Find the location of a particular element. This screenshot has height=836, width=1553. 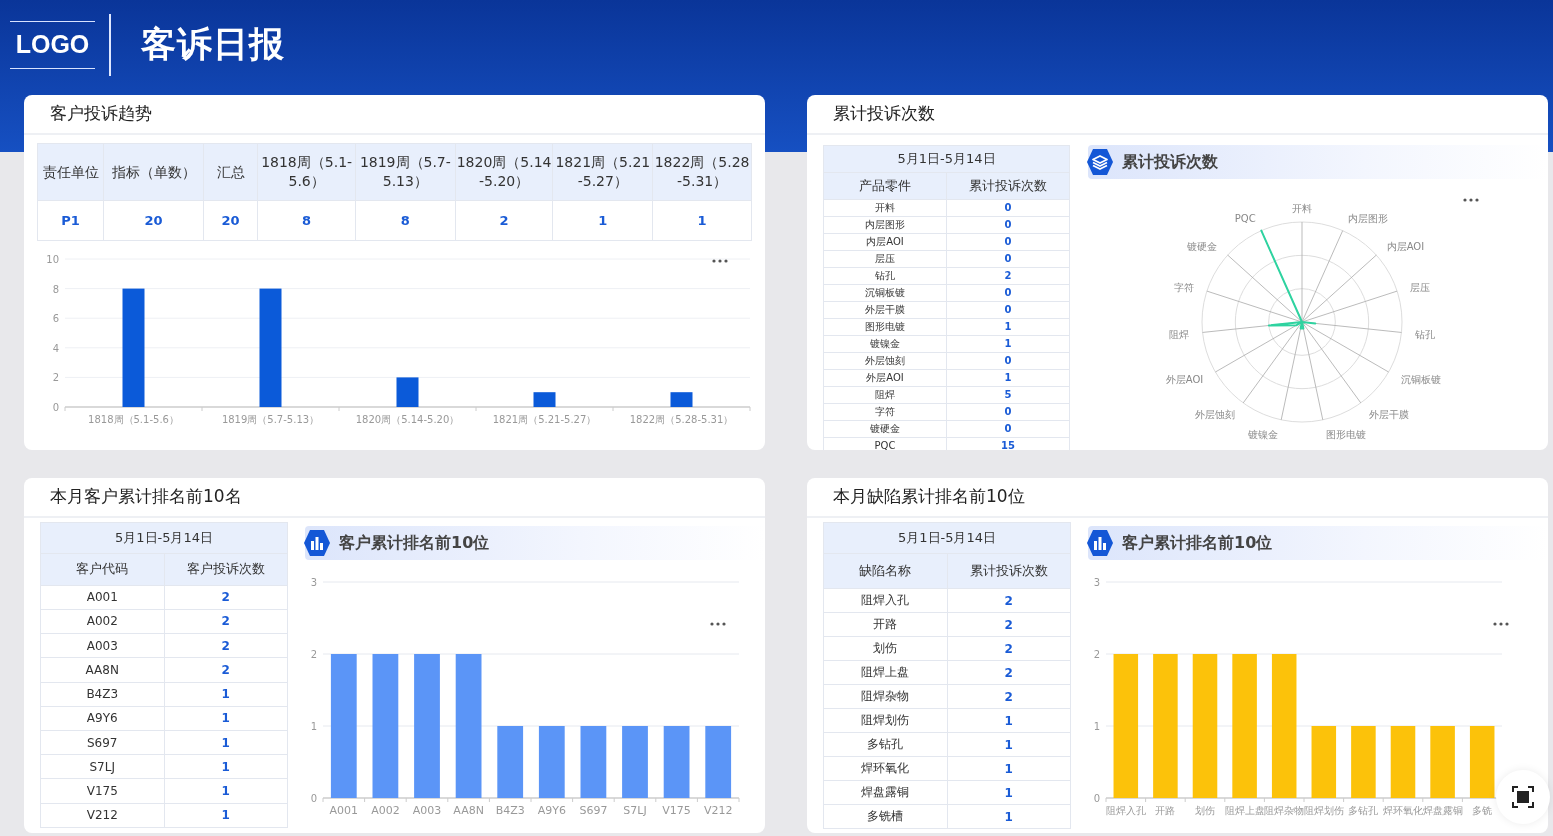

axis-label: 1818周（5.1-5.6） is located at coordinates (133, 419).